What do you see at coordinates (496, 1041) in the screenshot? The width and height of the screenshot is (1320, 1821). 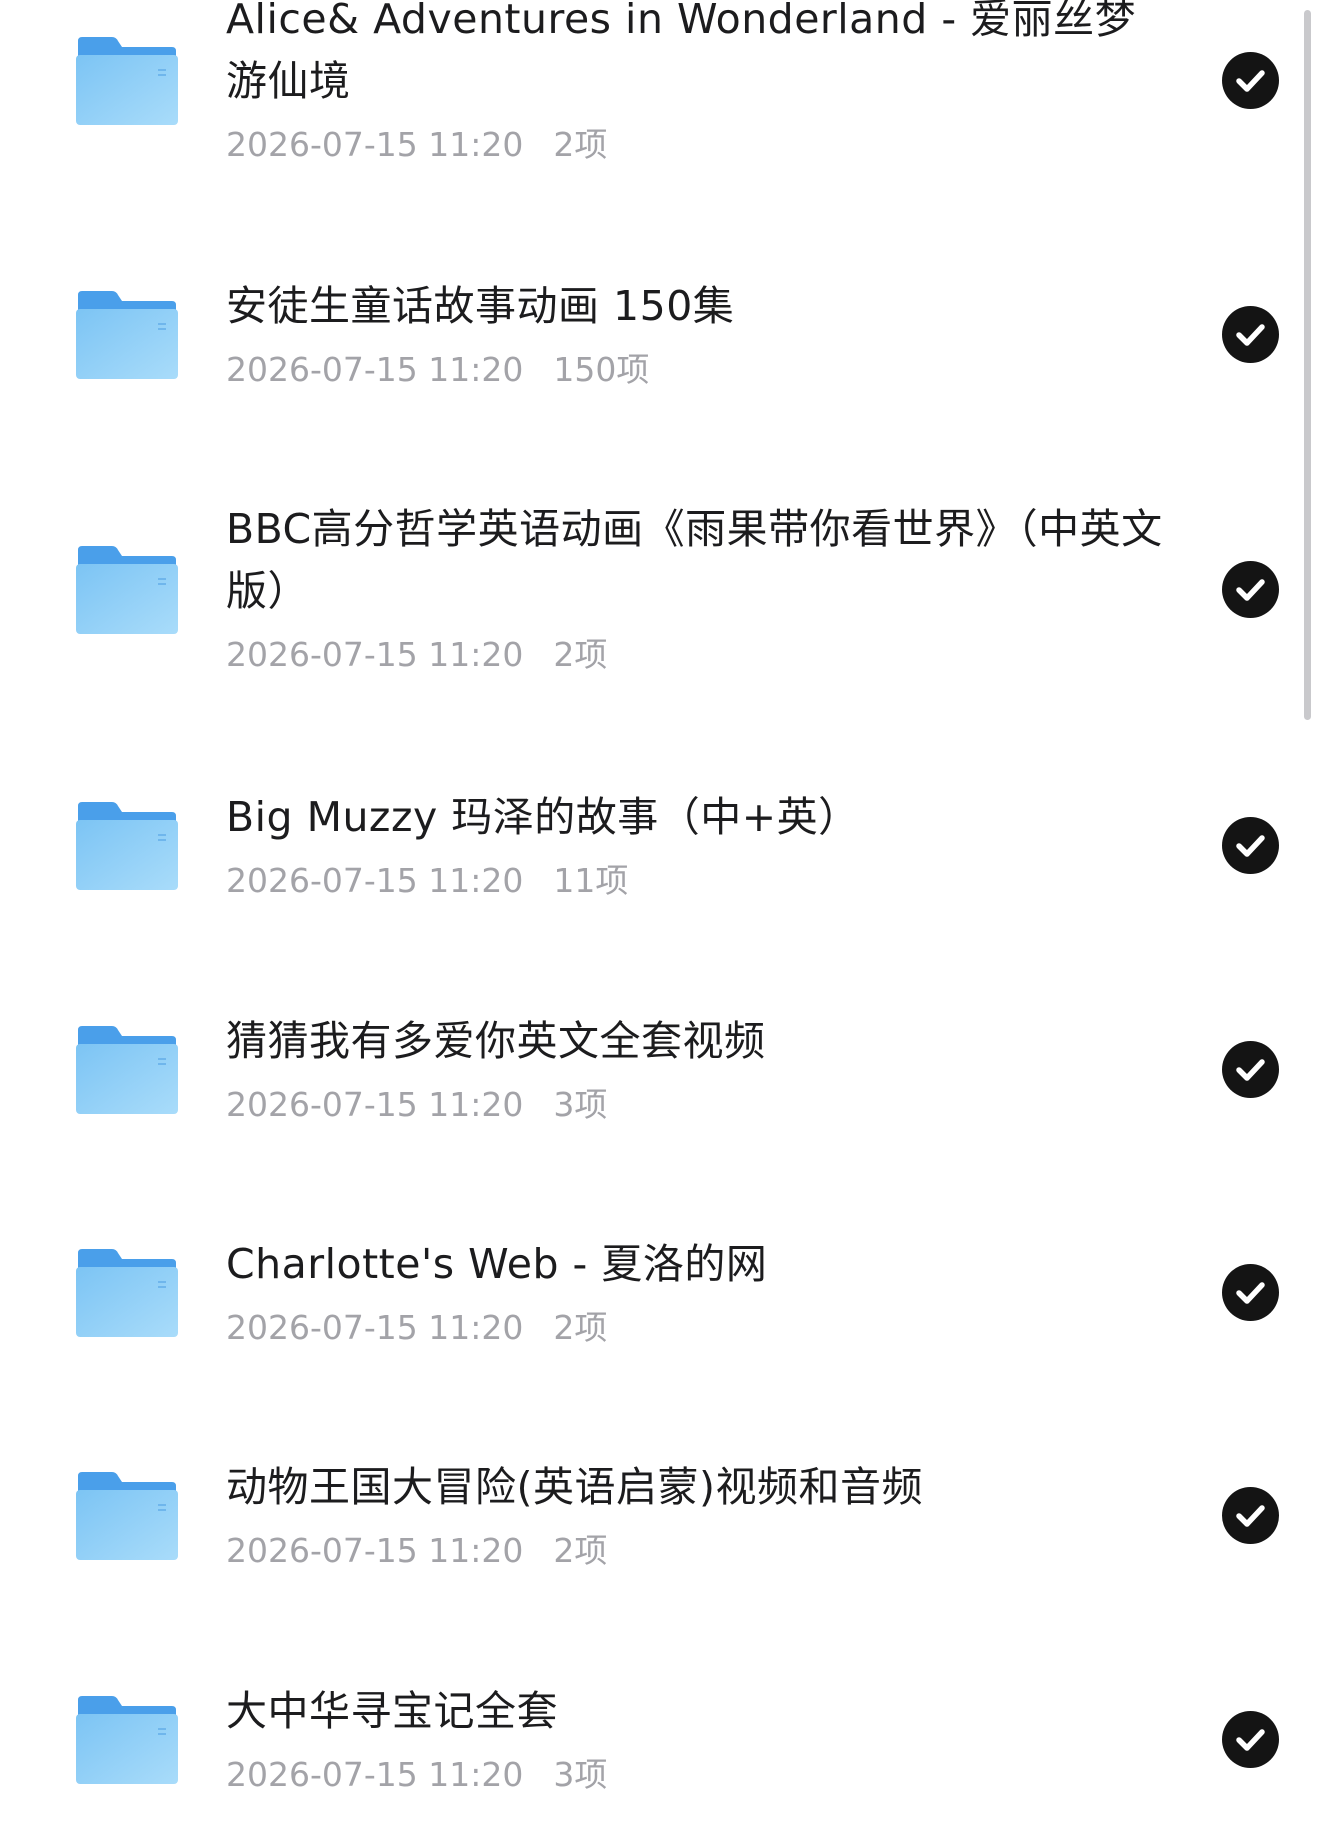 I see `folder-name: 猜猜我有多爱你英文全套视频` at bounding box center [496, 1041].